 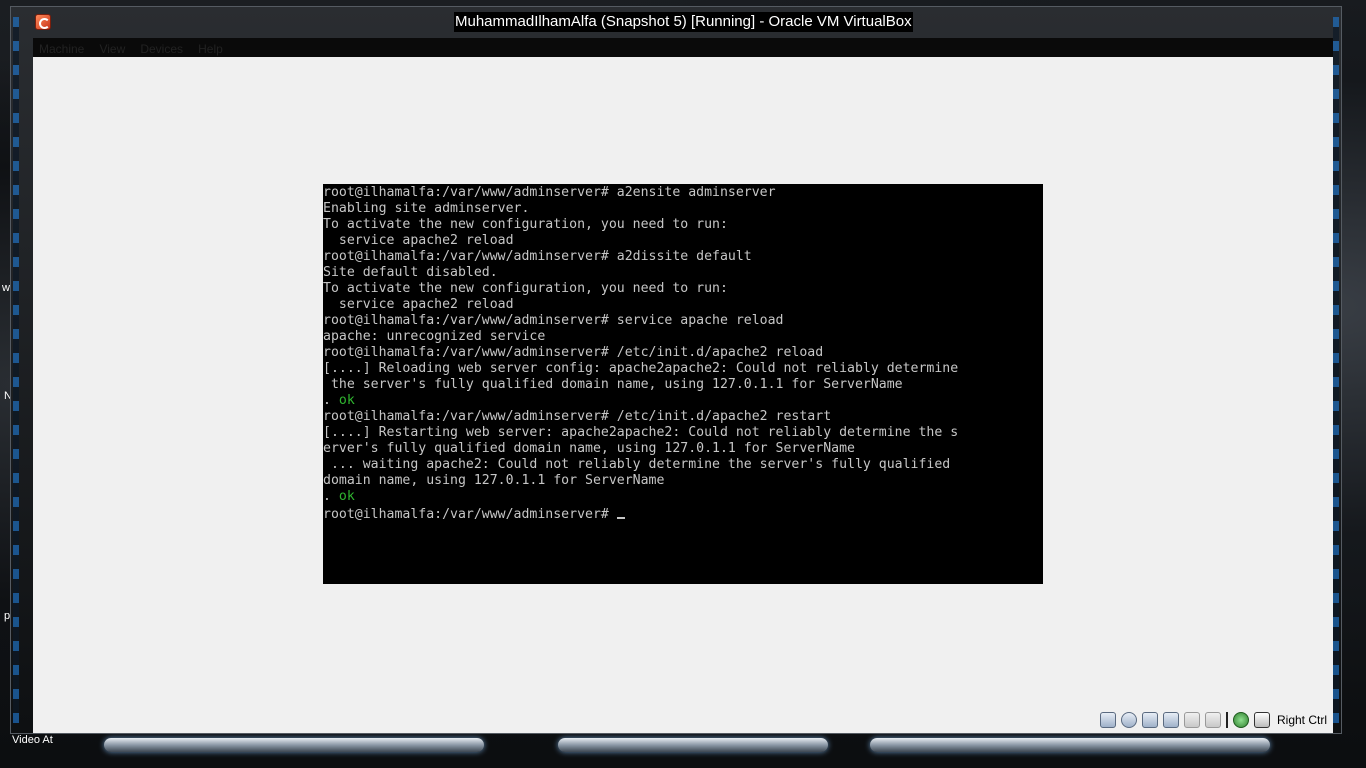 What do you see at coordinates (683, 209) in the screenshot?
I see `console-line: Enabling site adminserver.` at bounding box center [683, 209].